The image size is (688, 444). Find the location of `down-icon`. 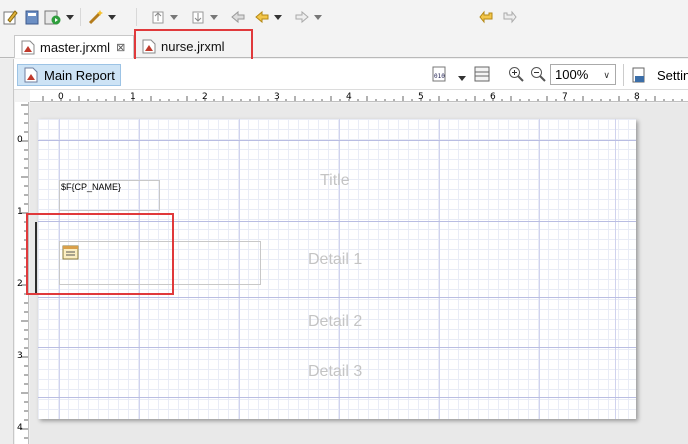

down-icon is located at coordinates (204, 17).